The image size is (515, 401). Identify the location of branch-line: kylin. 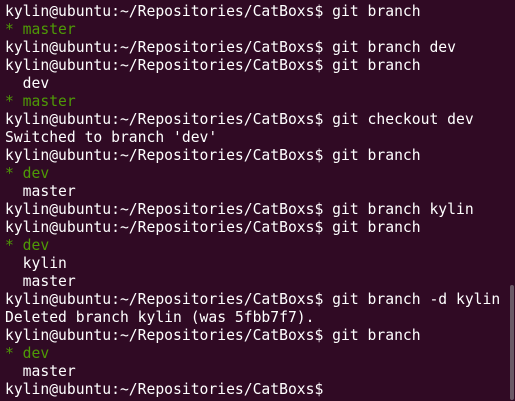
(36, 263).